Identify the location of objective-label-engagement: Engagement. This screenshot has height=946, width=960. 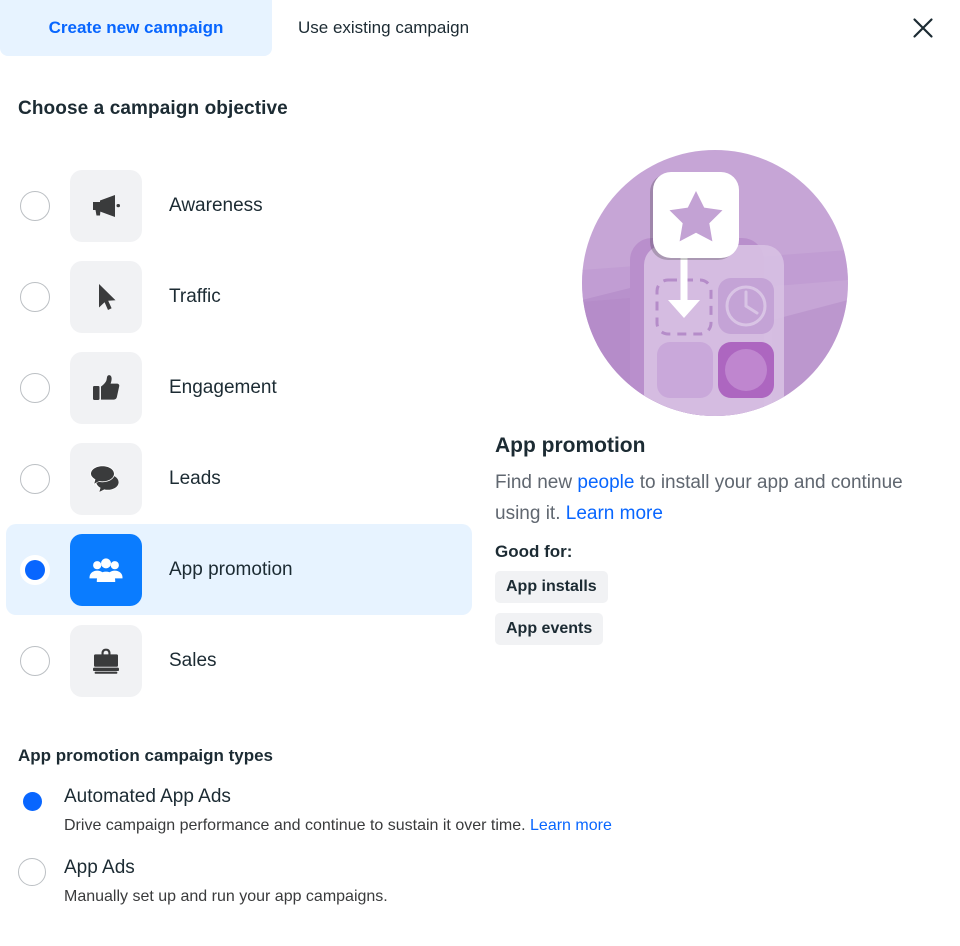
(223, 387).